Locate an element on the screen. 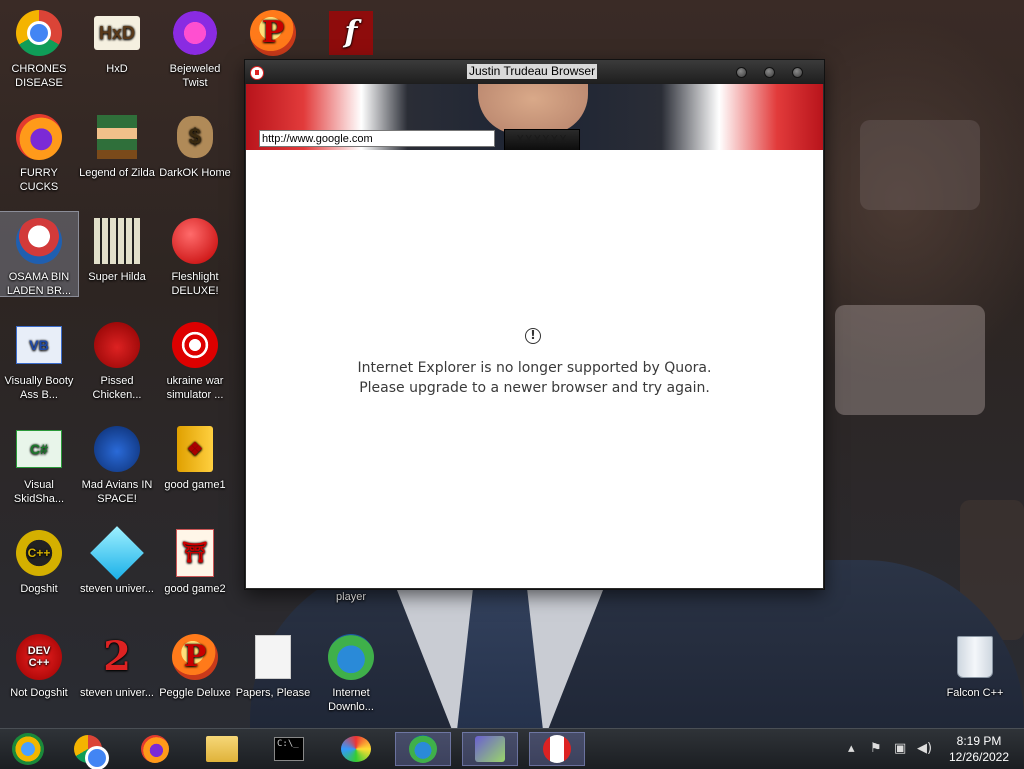 The image size is (1024, 769). desktop-icon-label: DarkOK Home is located at coordinates (195, 173).